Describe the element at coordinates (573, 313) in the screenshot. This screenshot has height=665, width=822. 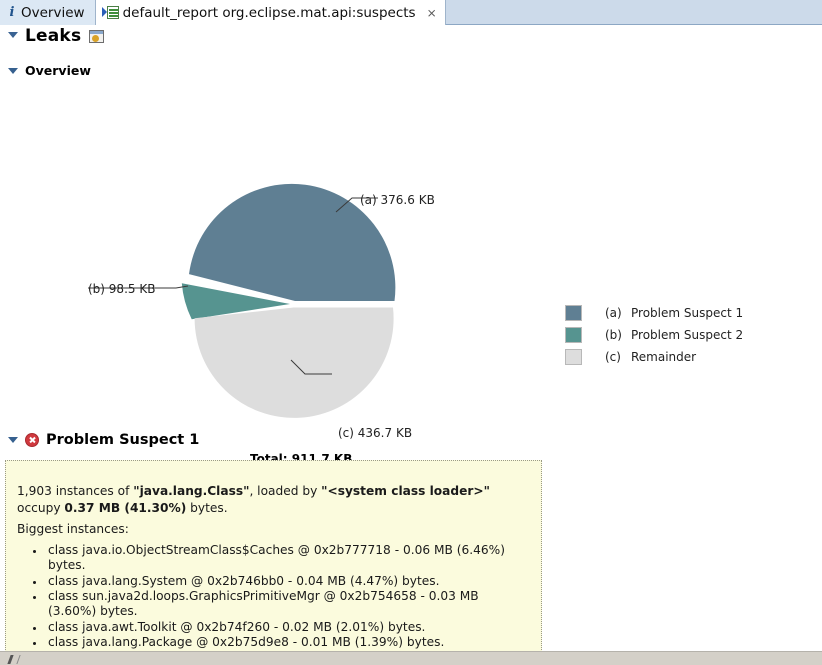
I see `legend-swatch-a` at that location.